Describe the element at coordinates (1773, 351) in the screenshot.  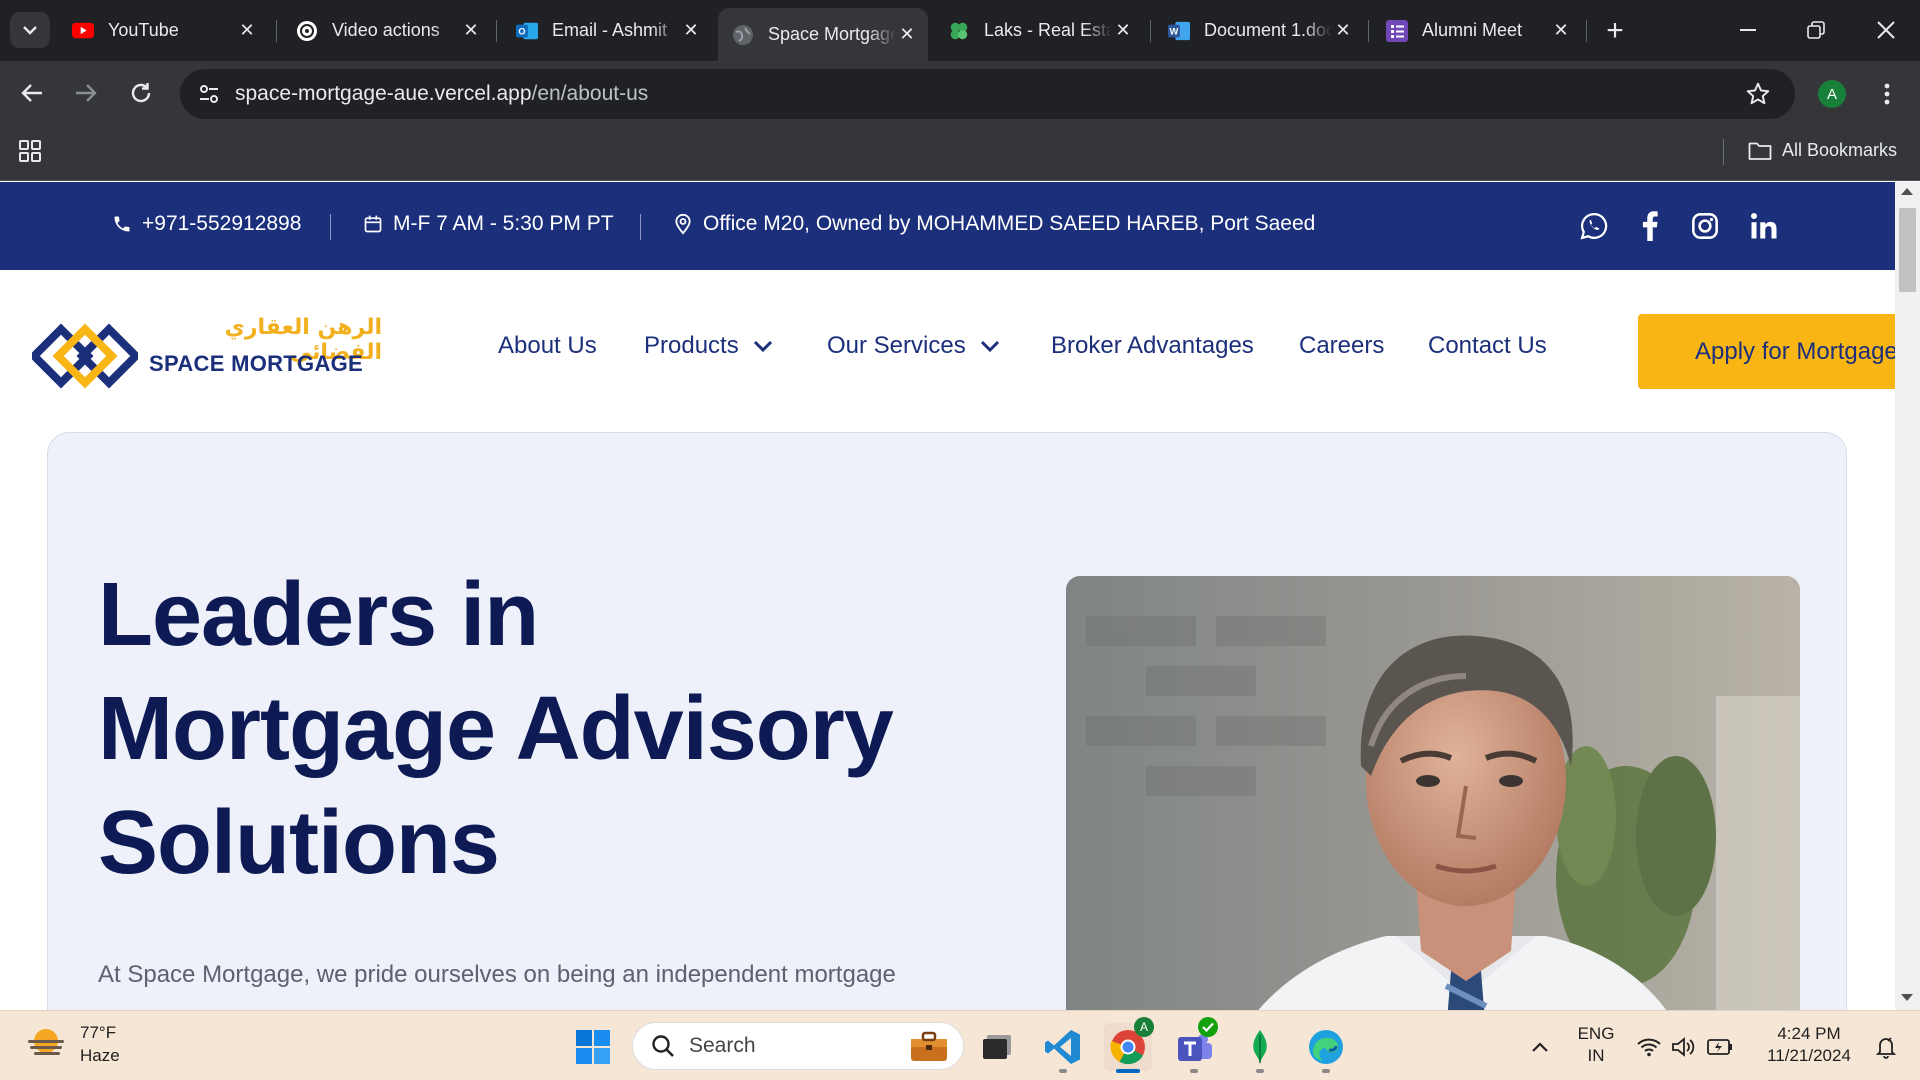
I see `apply-for-mortgage-button: Apply for Mortgage` at that location.